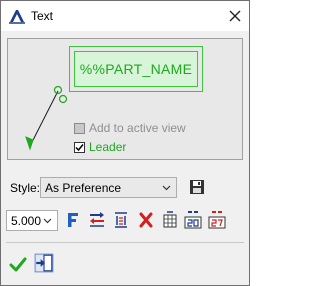  I want to click on checkmark-icon, so click(79, 147).